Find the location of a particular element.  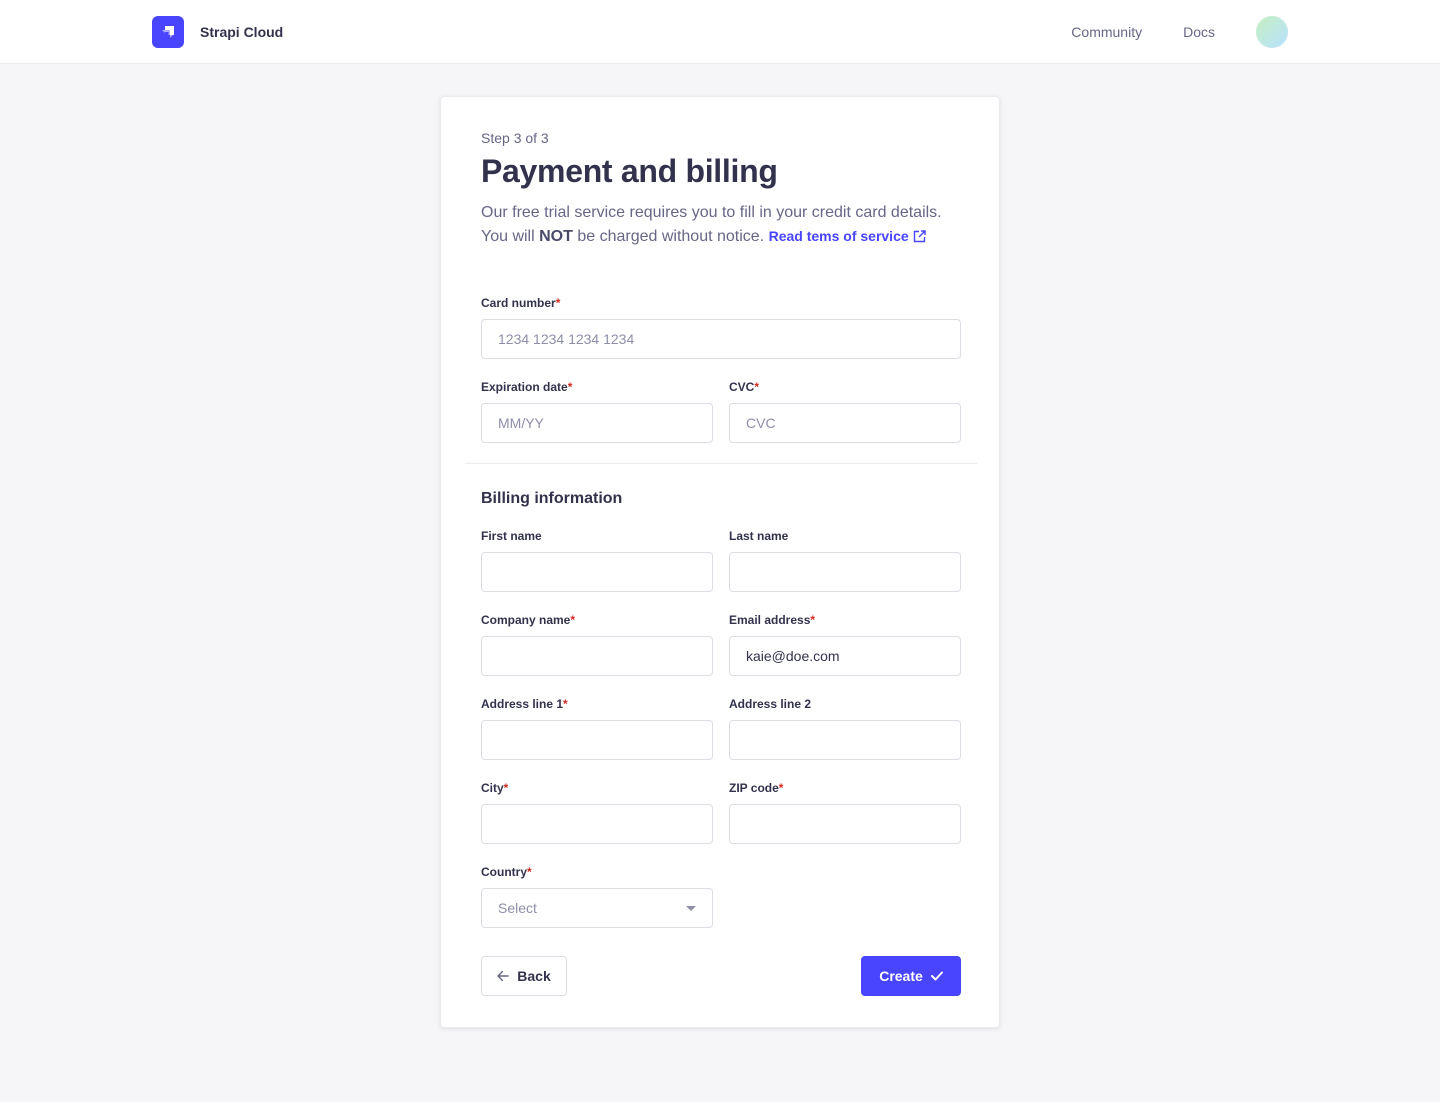

company-name-label: Company name* is located at coordinates (528, 620).